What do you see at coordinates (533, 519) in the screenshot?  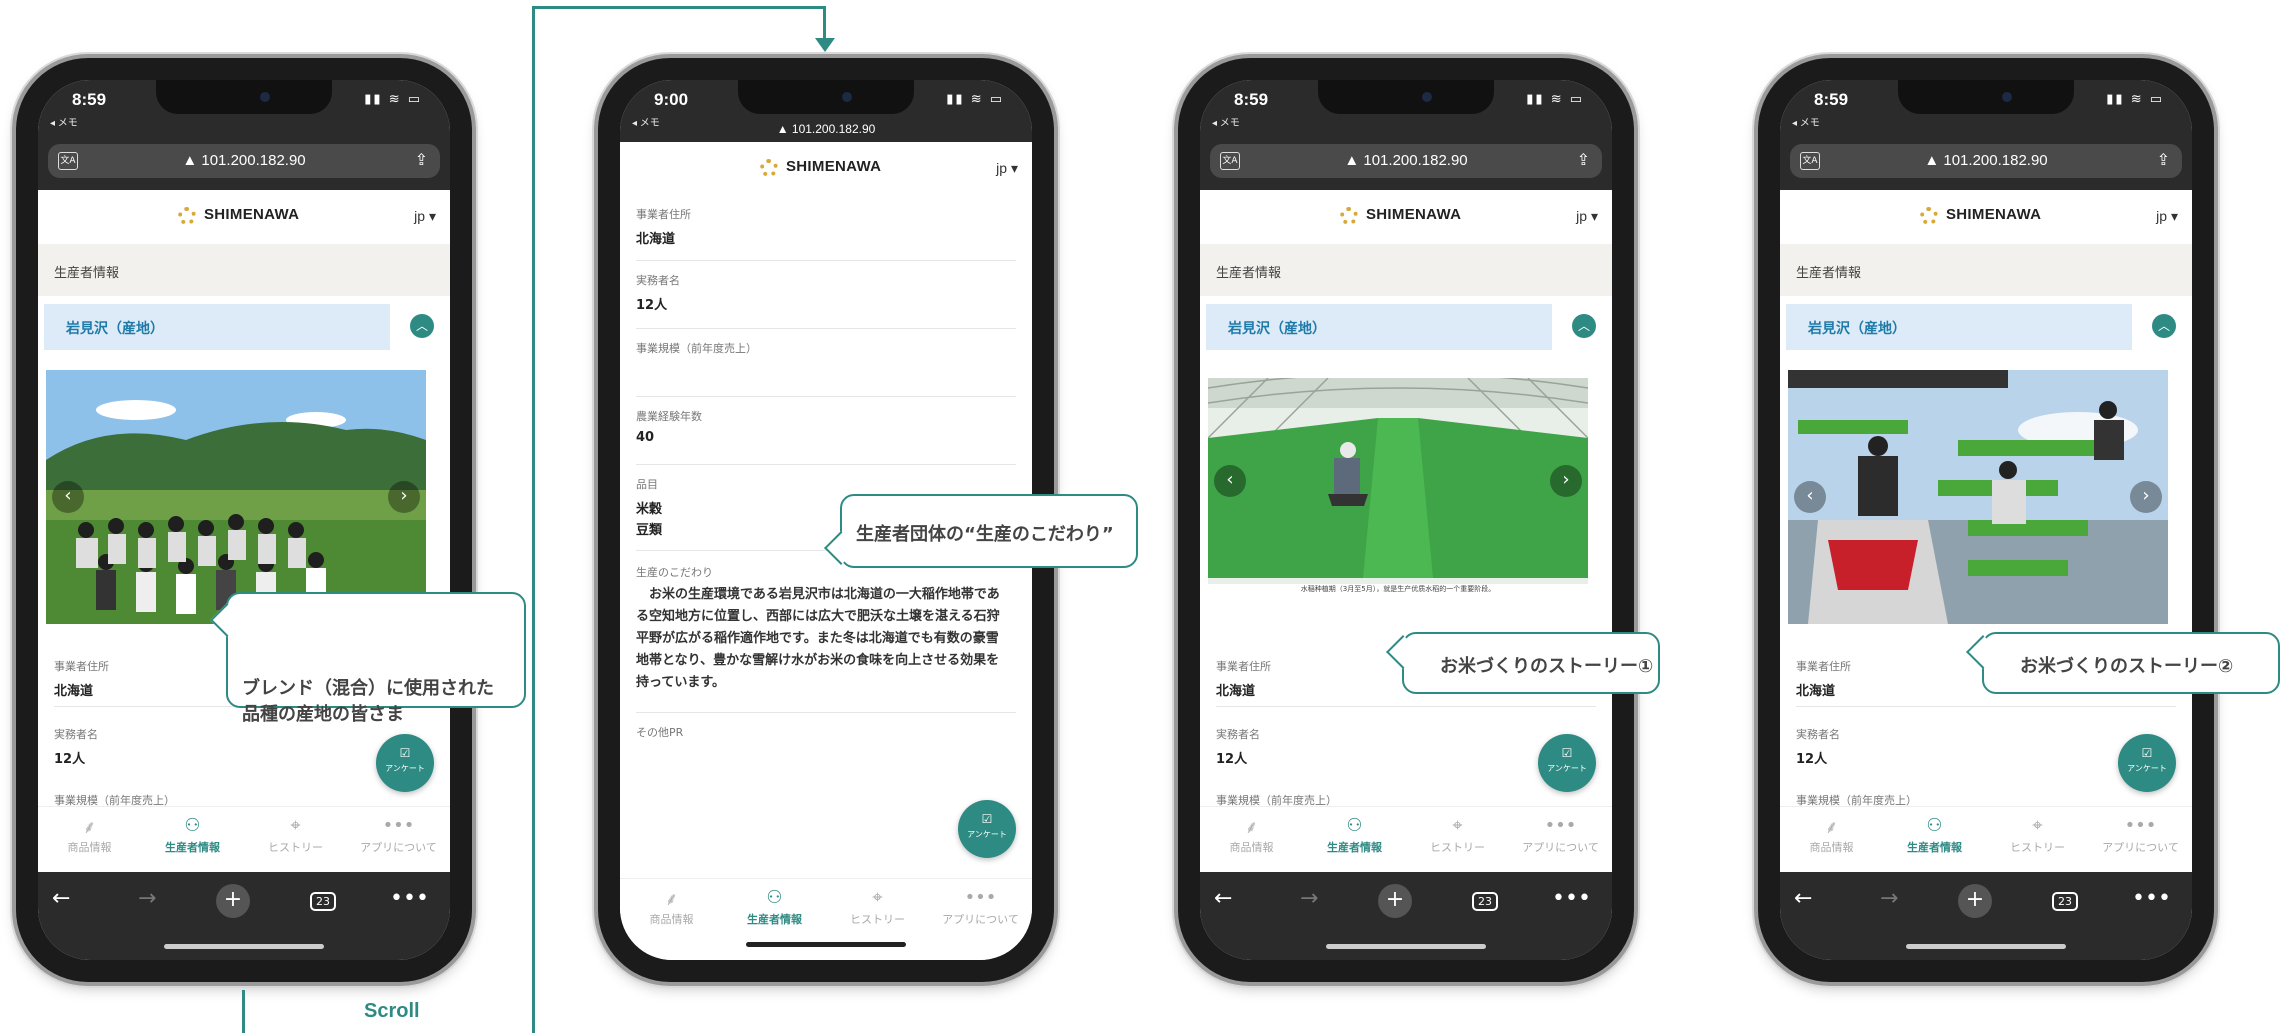 I see `scroll-connector-line` at bounding box center [533, 519].